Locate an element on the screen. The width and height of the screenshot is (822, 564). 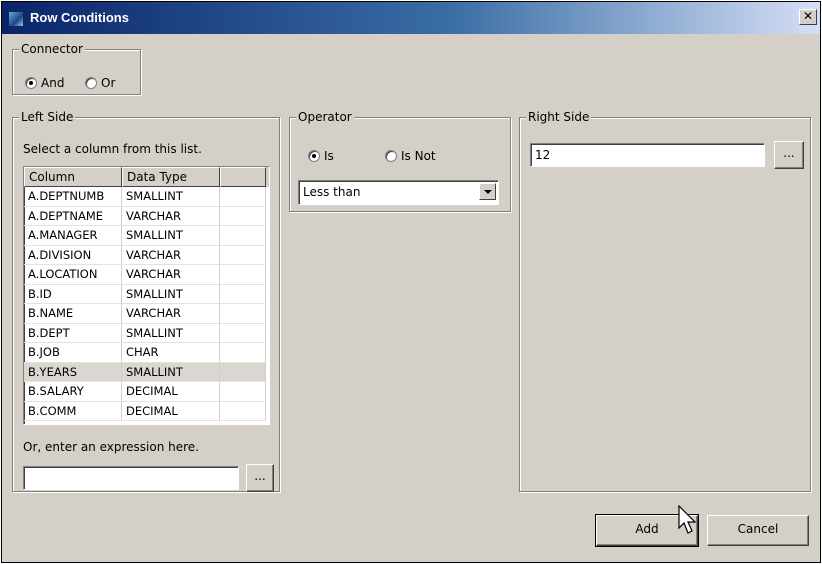
column-name-cell: A.LOCATION is located at coordinates (73, 275).